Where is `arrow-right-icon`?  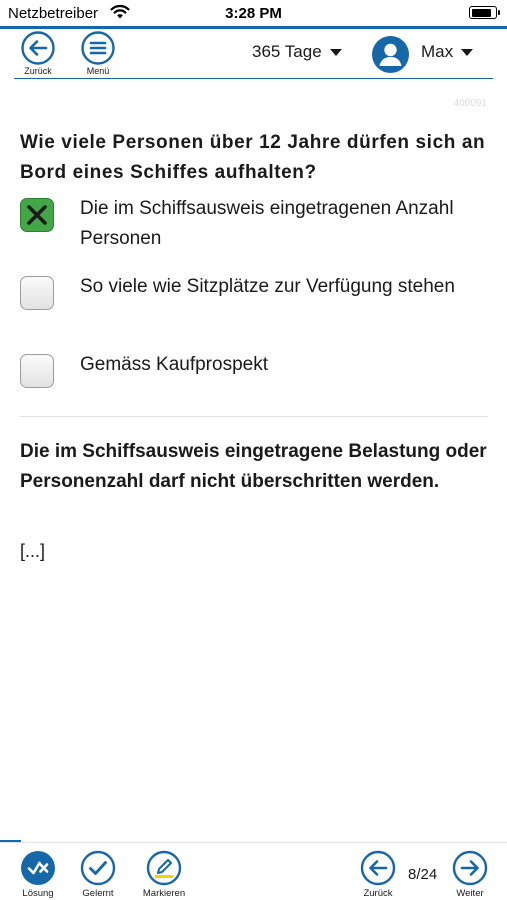
arrow-right-icon is located at coordinates (470, 868).